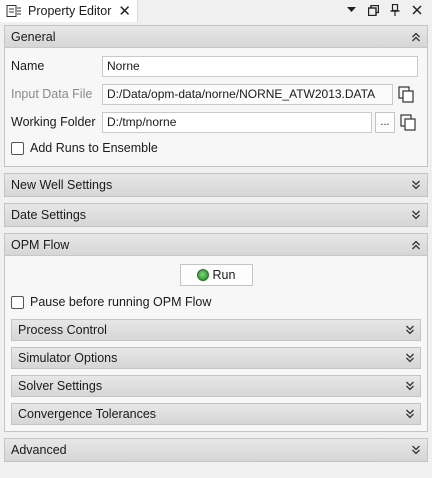 This screenshot has height=478, width=432. Describe the element at coordinates (124, 11) in the screenshot. I see `tab-close-icon: ✕` at that location.